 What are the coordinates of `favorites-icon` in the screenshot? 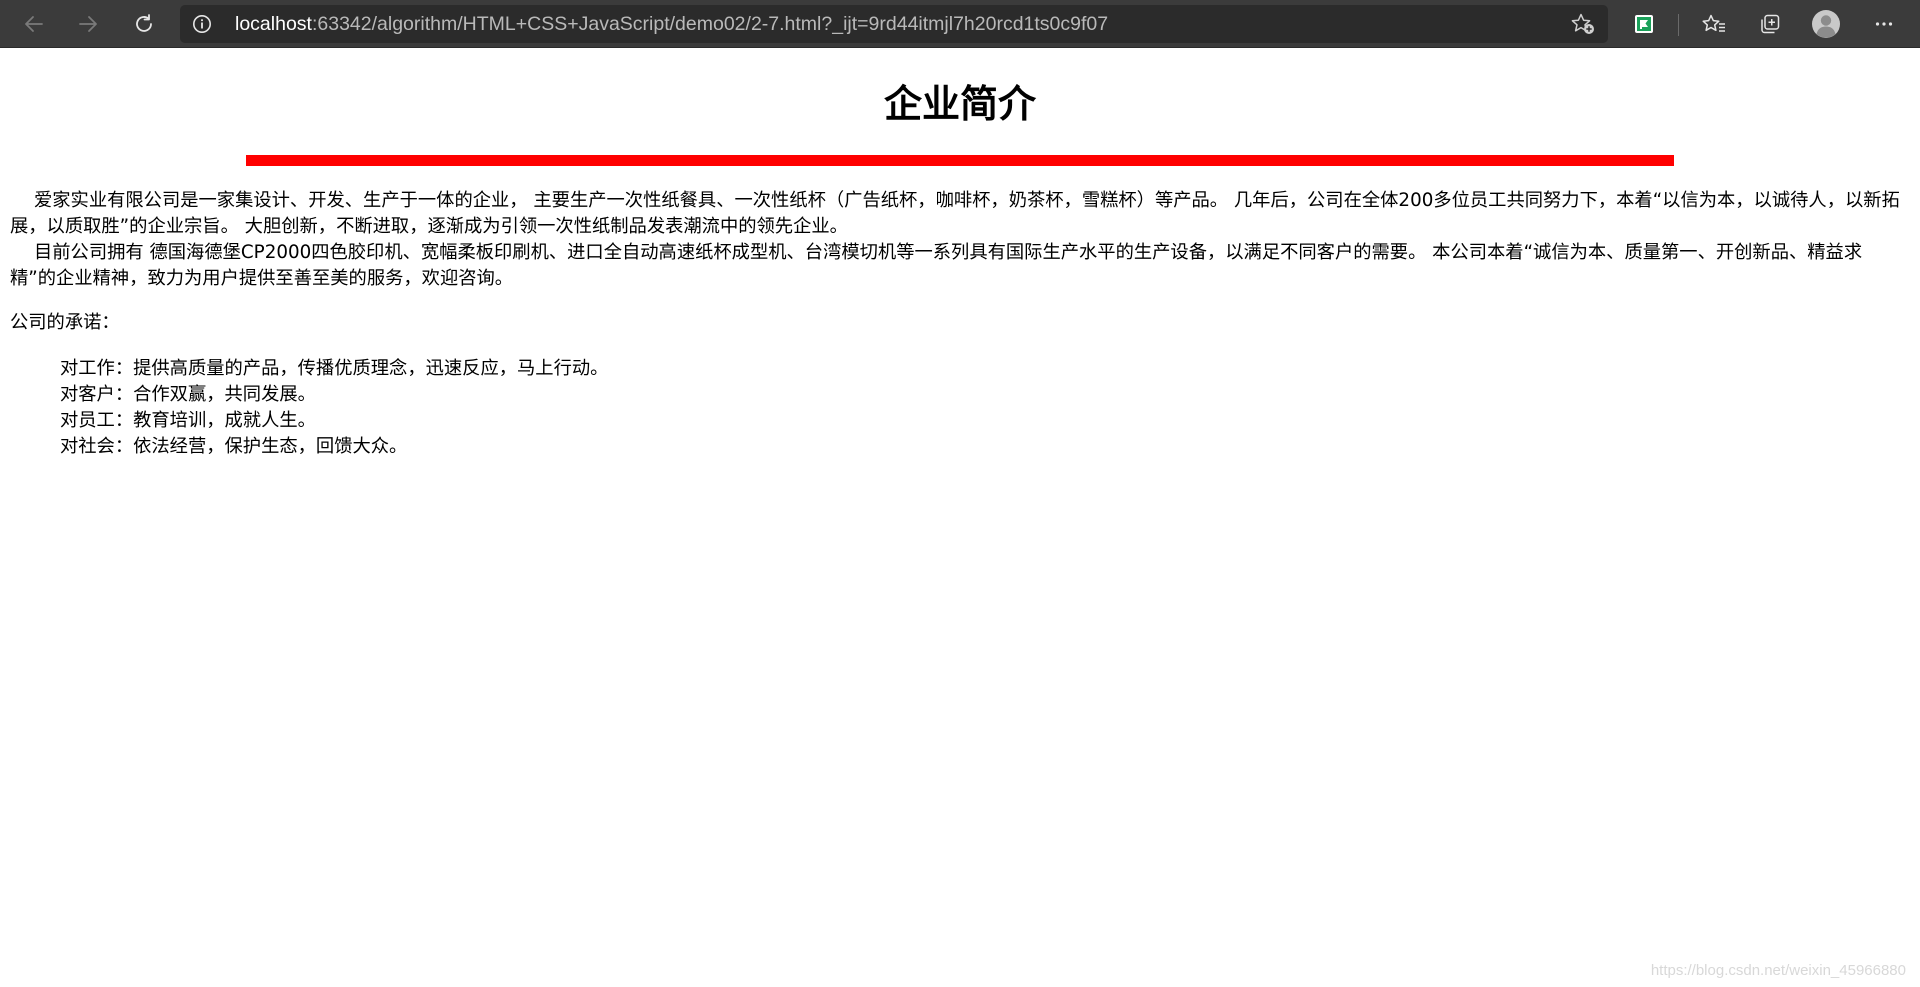 It's located at (1713, 23).